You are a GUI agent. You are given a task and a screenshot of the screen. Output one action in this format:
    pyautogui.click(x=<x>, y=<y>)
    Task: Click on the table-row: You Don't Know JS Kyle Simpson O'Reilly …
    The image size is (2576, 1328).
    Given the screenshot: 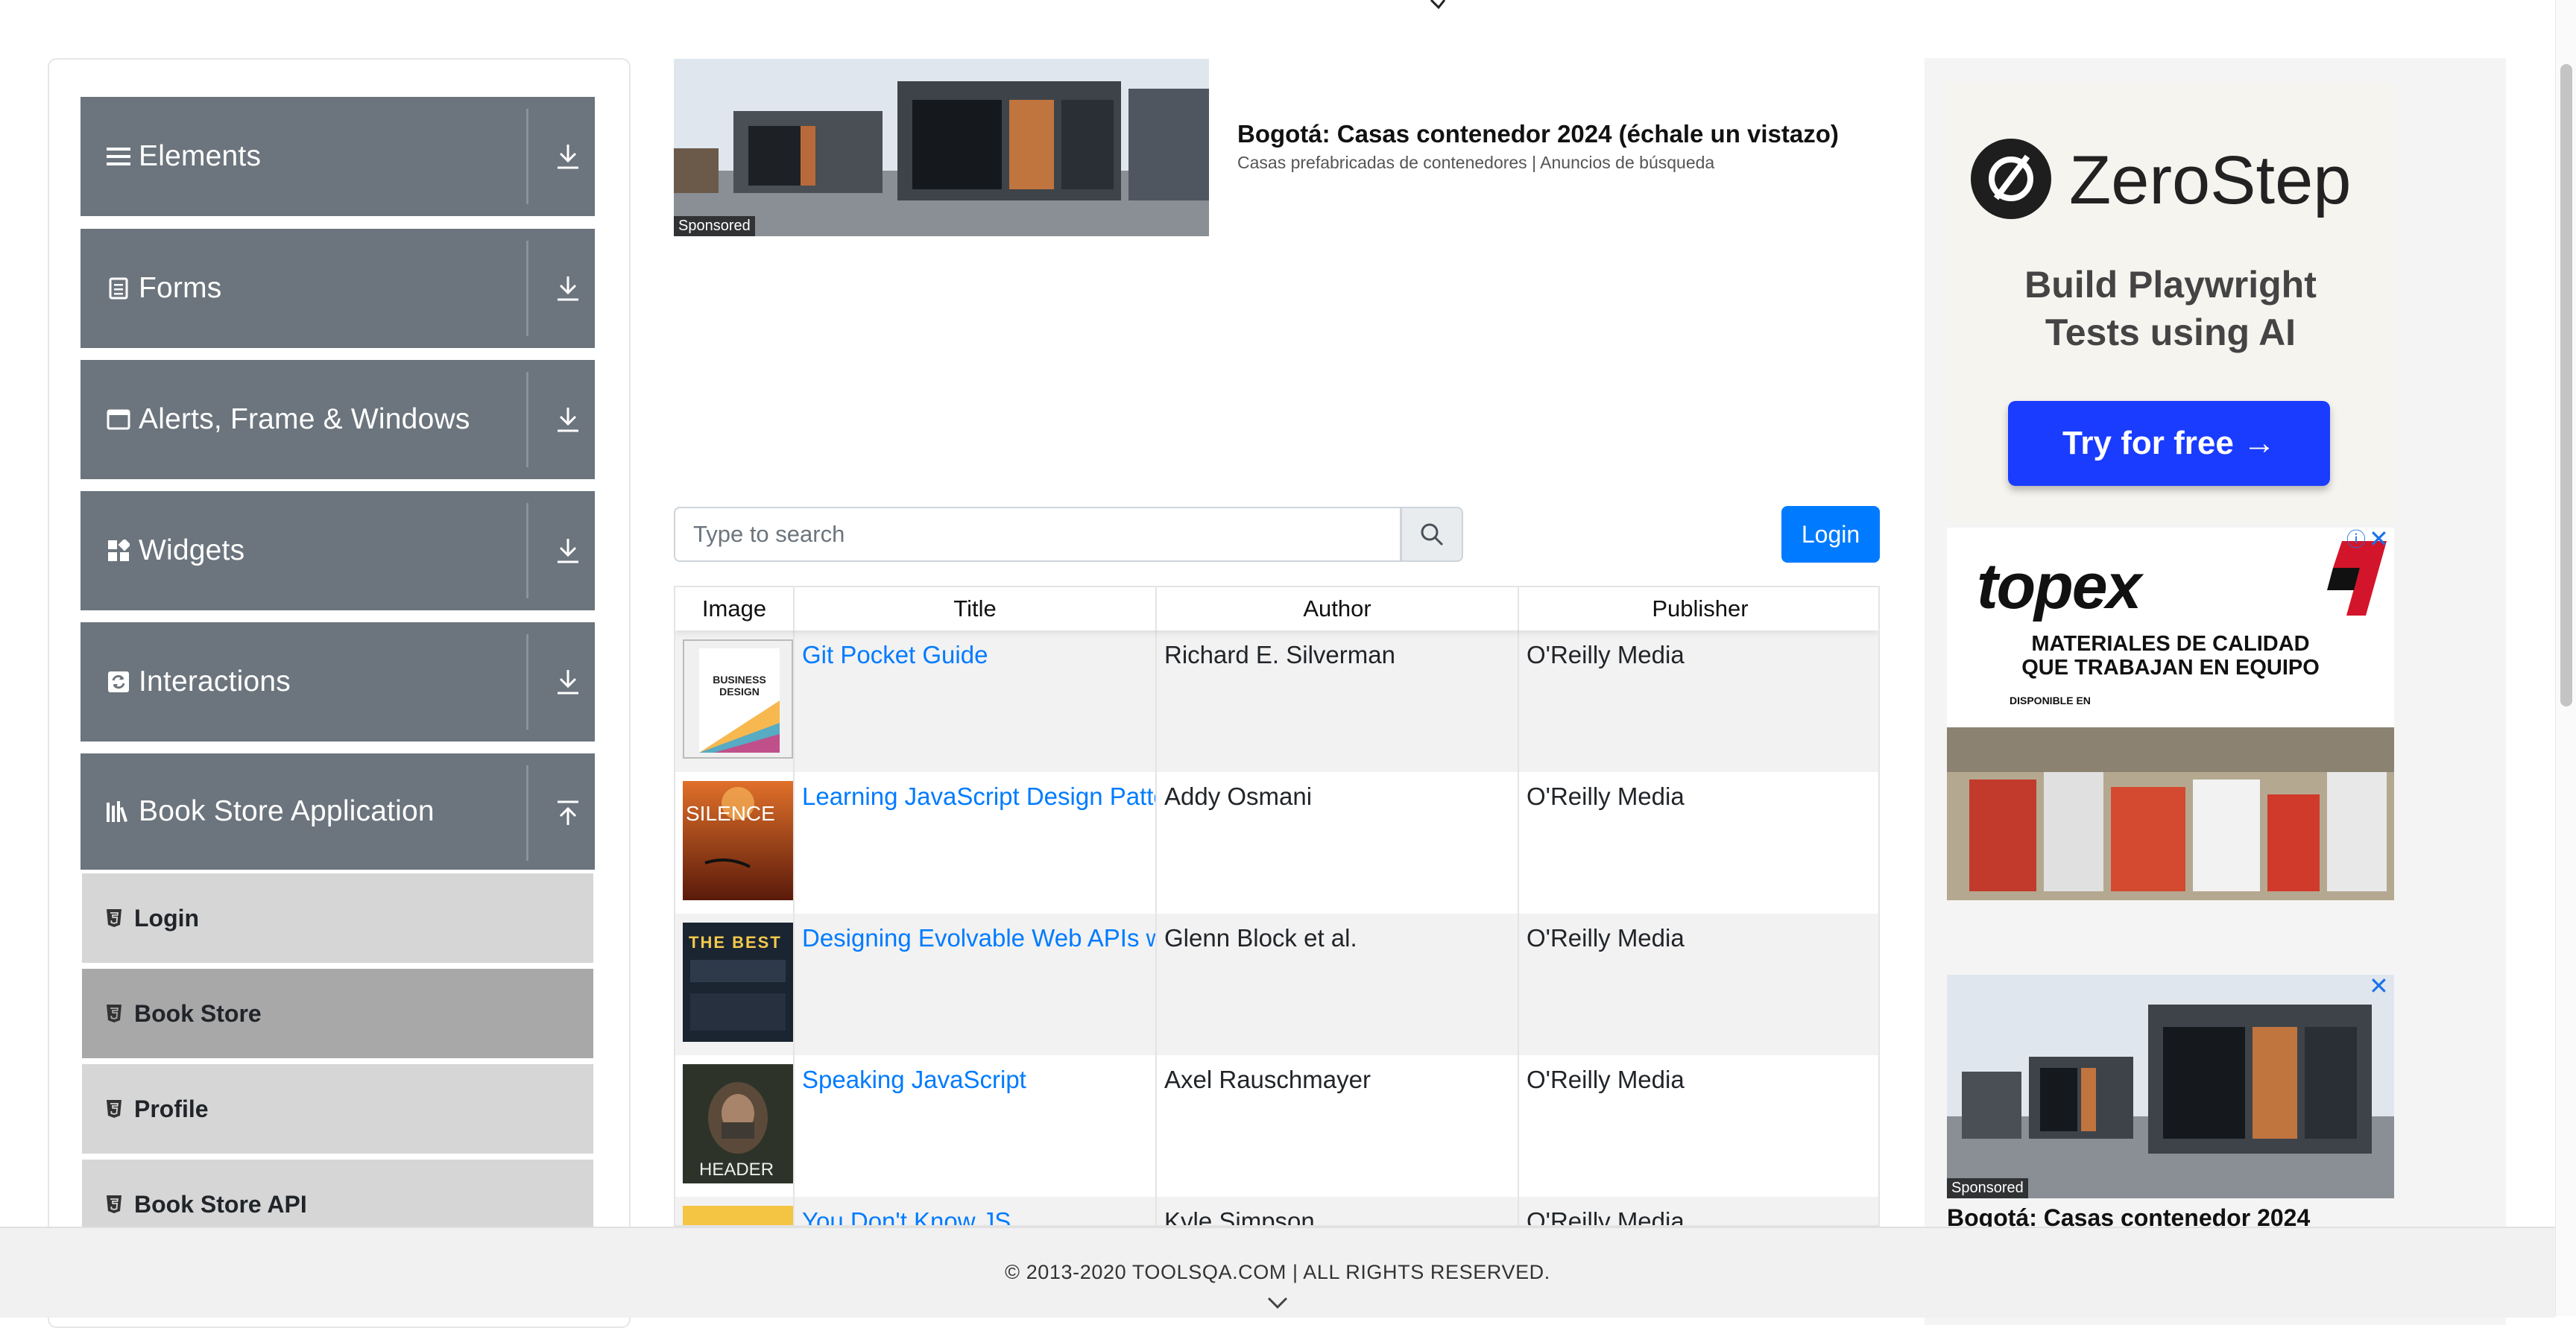 What is the action you would take?
    pyautogui.click(x=1276, y=1212)
    